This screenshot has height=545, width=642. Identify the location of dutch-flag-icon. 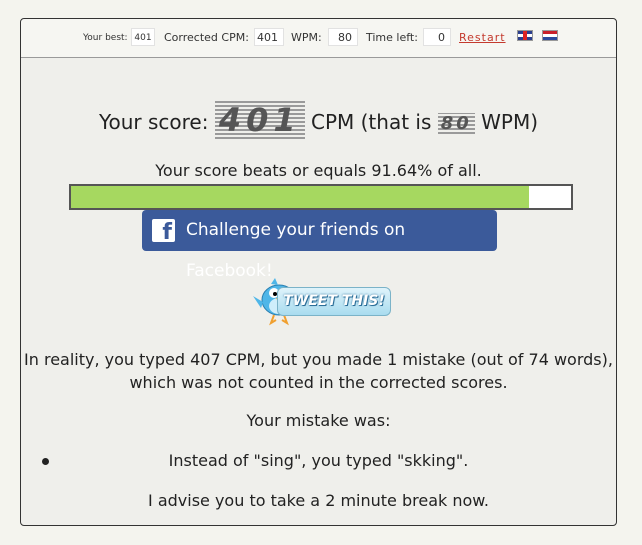
(550, 35).